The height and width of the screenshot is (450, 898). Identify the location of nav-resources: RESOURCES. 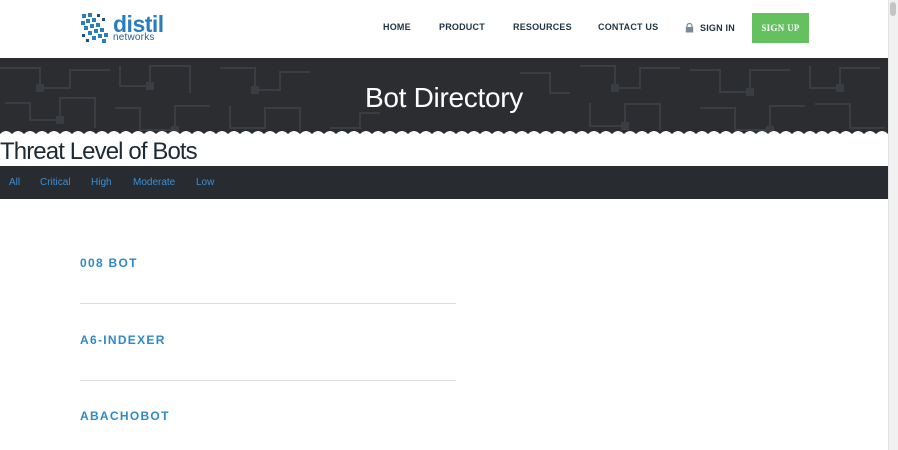
(542, 28).